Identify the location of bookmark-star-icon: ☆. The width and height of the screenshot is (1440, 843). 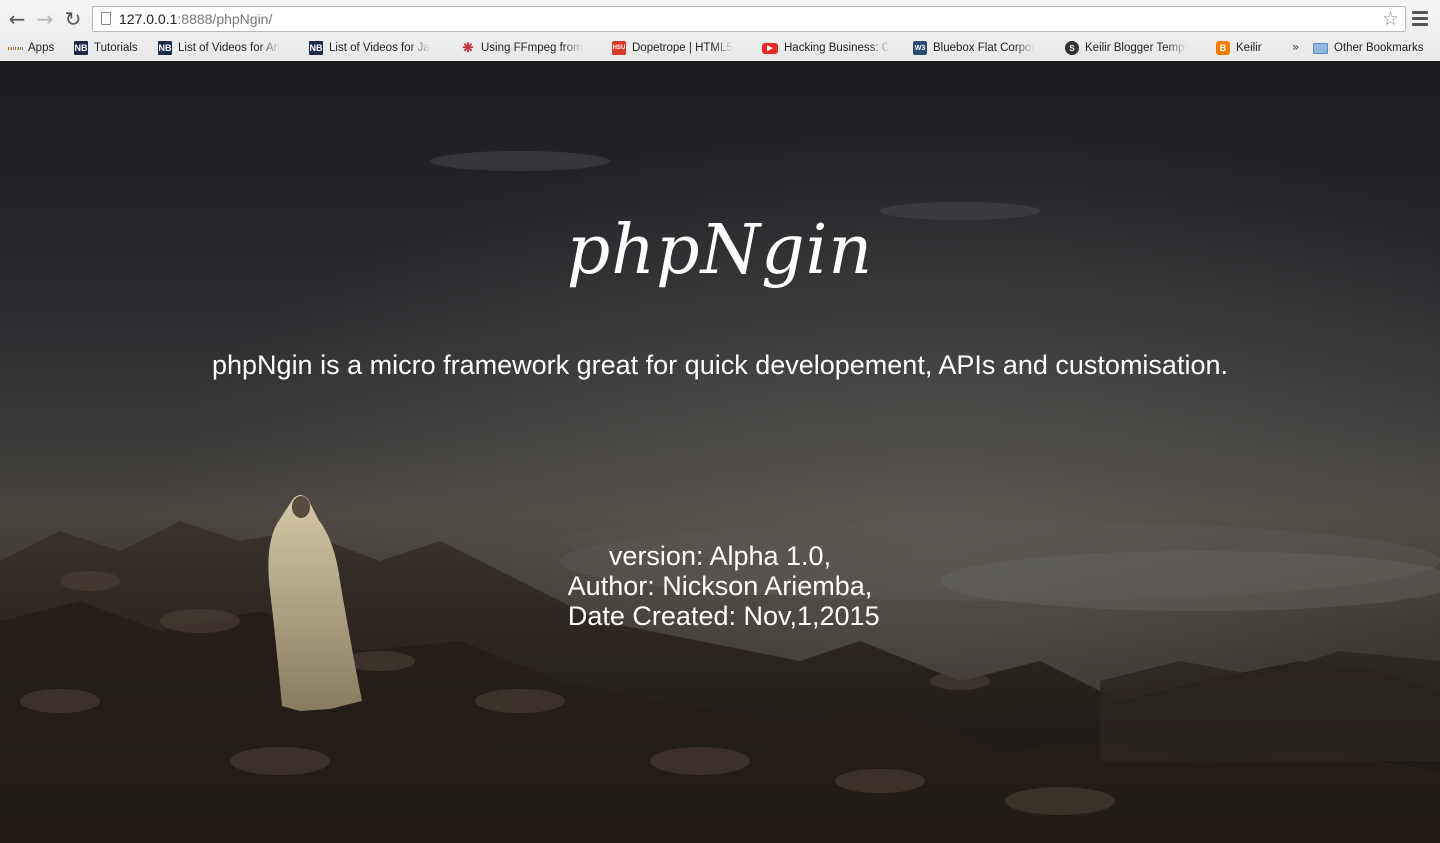
(1390, 19).